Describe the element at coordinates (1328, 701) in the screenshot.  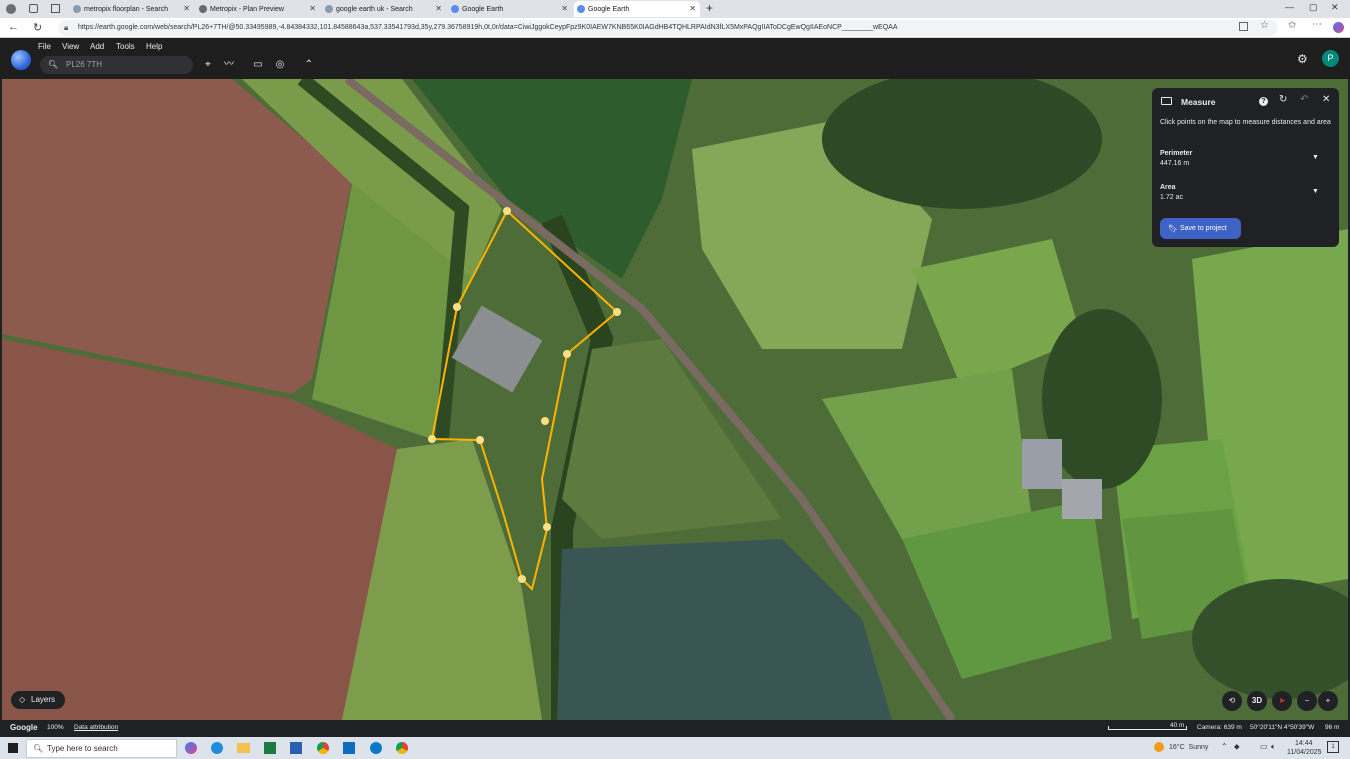
I see `zoom-in-button: +` at that location.